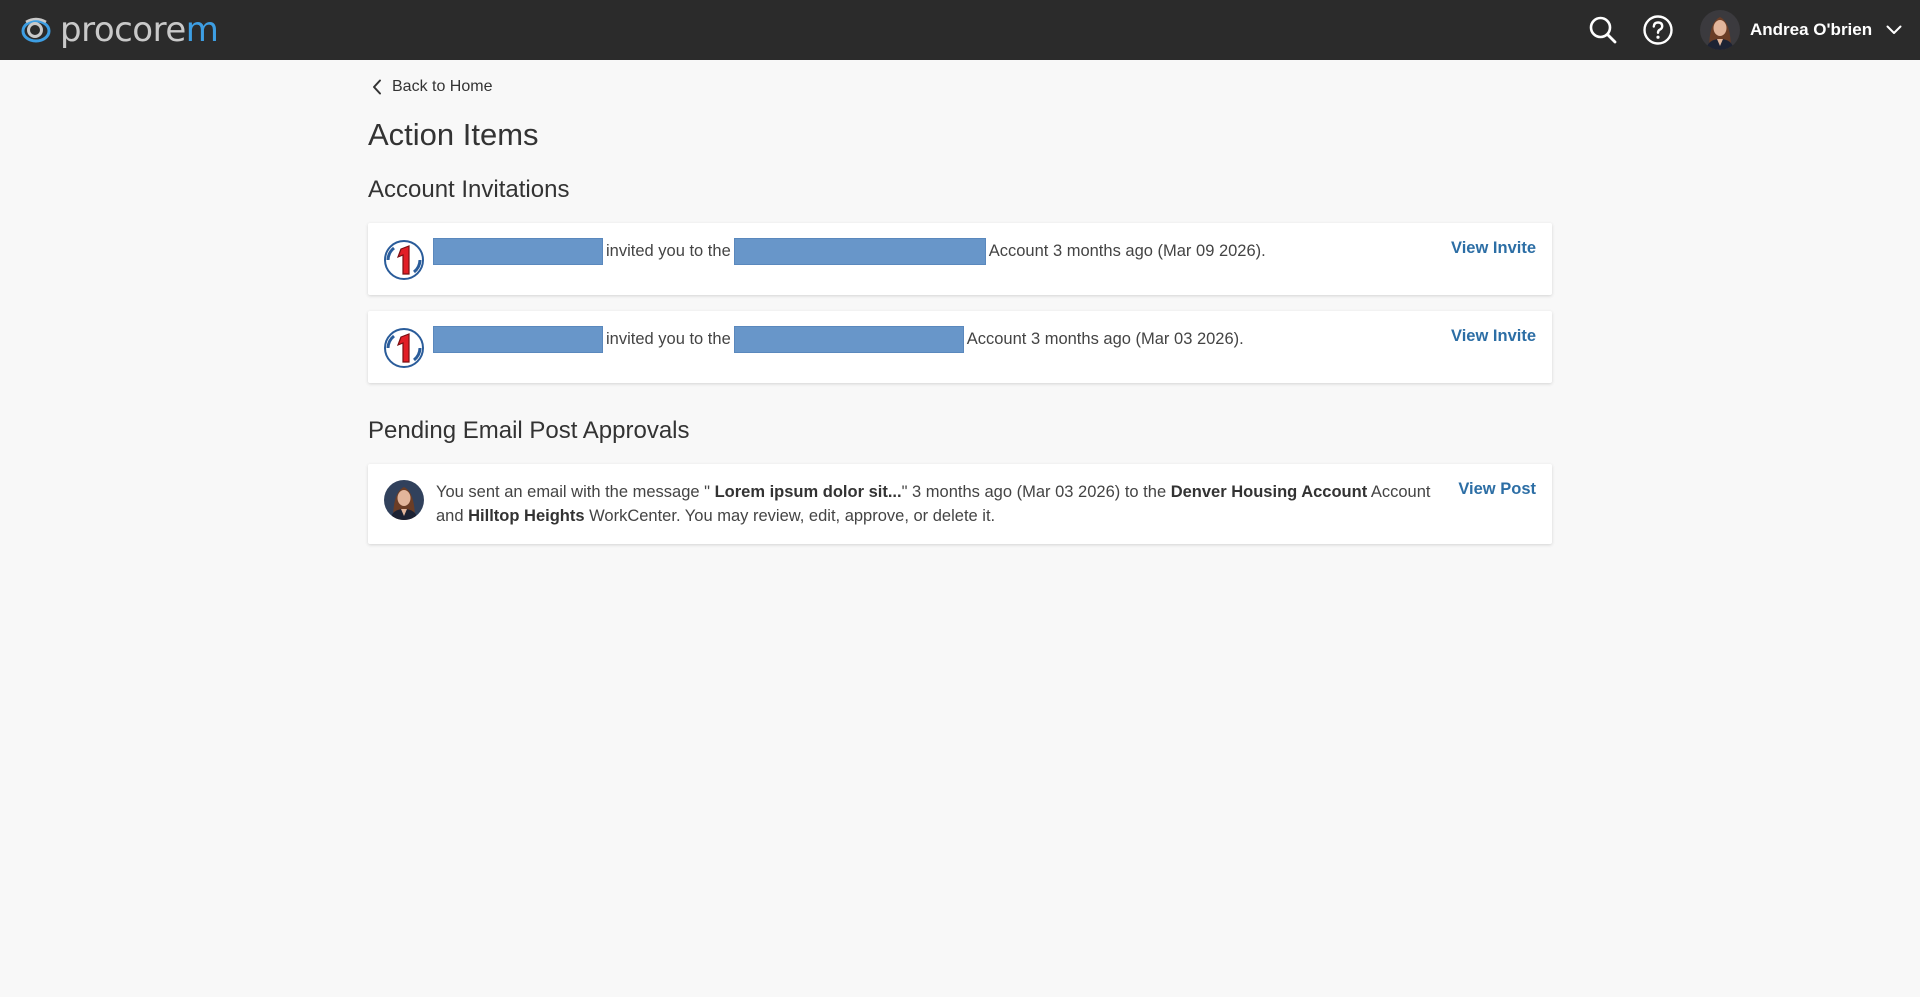  What do you see at coordinates (1811, 29) in the screenshot?
I see `user-name: Andrea O'brien` at bounding box center [1811, 29].